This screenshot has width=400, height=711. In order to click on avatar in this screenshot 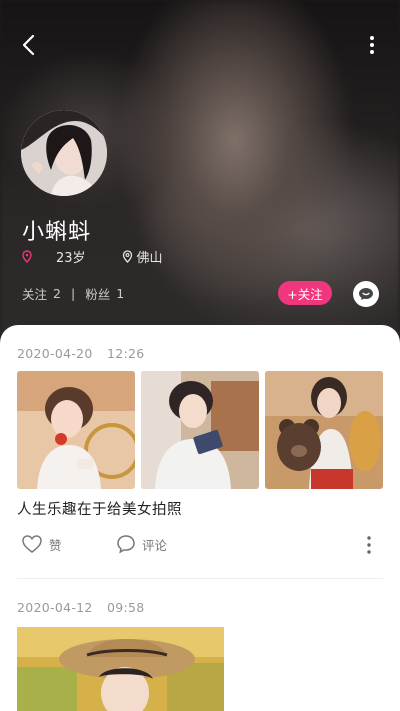, I will do `click(64, 153)`.